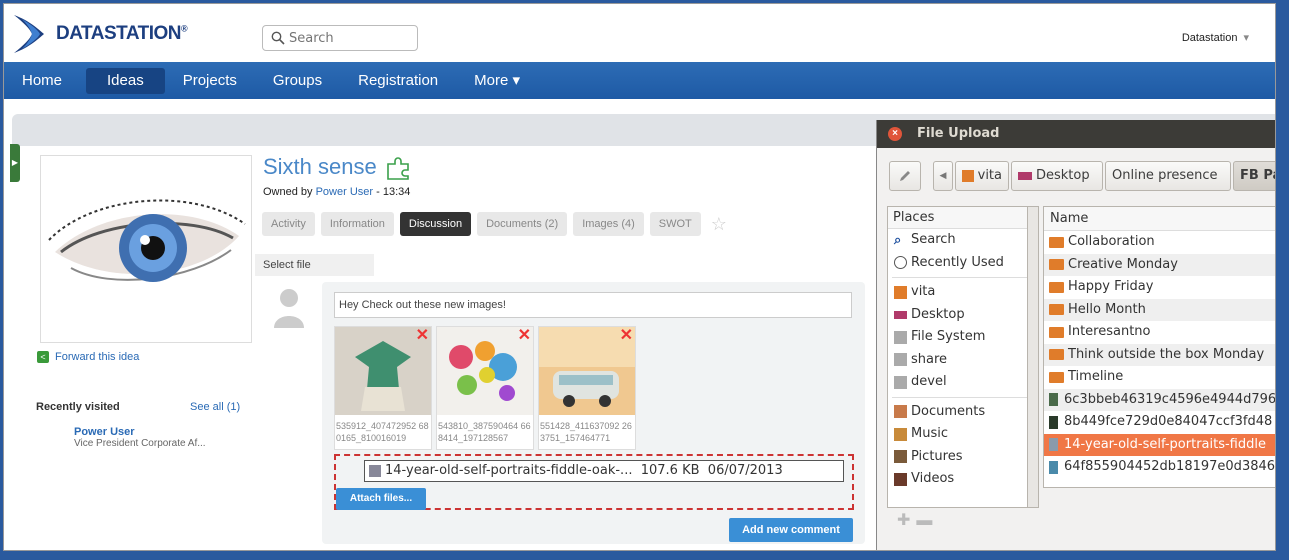 This screenshot has height=560, width=1289. Describe the element at coordinates (906, 520) in the screenshot. I see `add-bookmark-icon: ✚` at that location.